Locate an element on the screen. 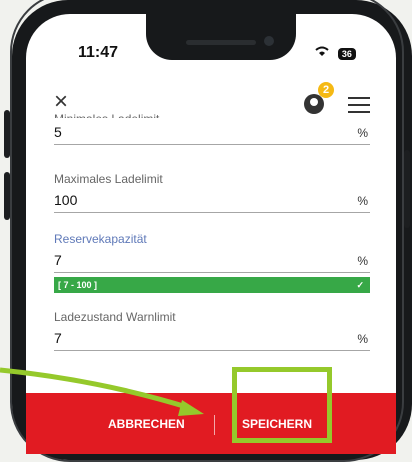 The height and width of the screenshot is (462, 412). max-charge-value: 100 is located at coordinates (66, 200).